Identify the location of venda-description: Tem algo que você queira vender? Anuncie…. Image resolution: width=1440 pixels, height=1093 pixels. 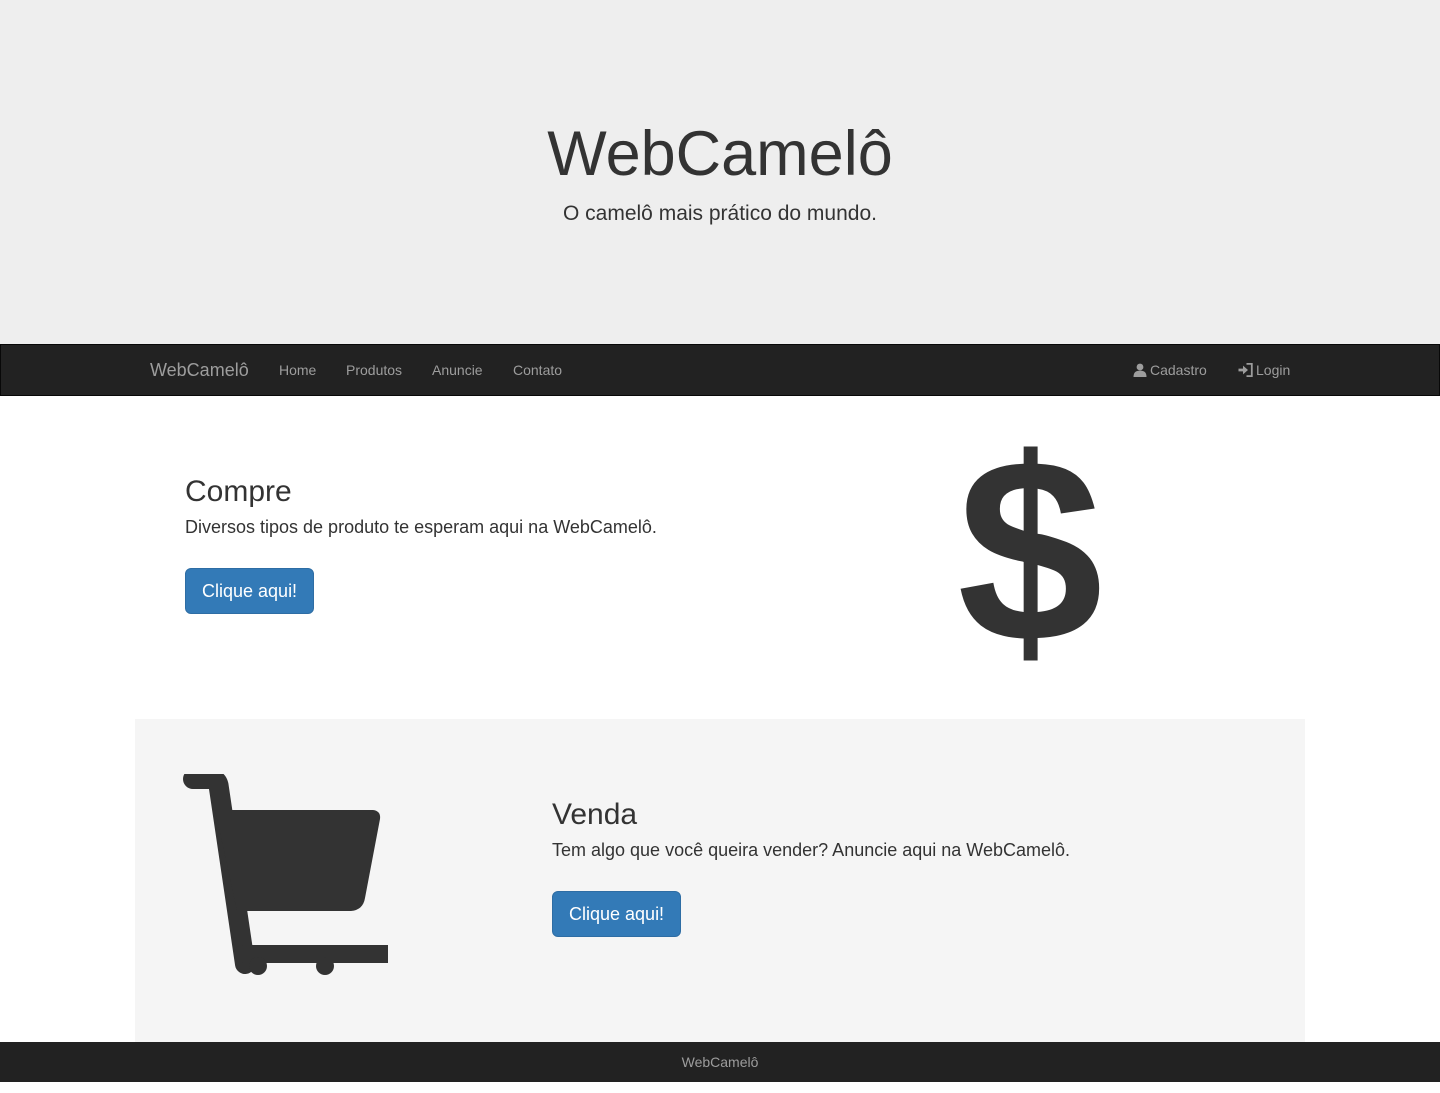
(811, 850).